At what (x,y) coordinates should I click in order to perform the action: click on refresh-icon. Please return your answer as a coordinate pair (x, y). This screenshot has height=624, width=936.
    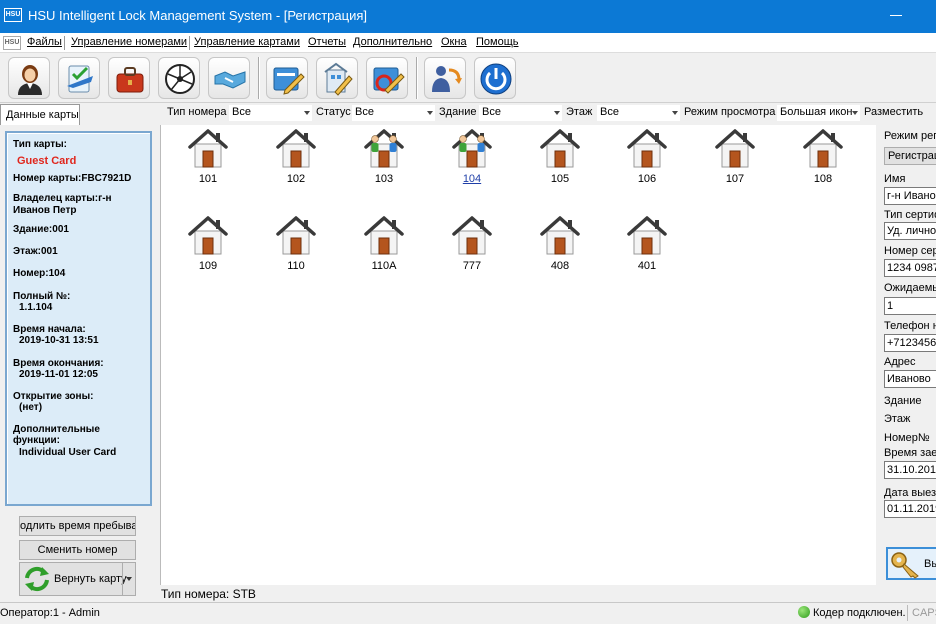
    Looking at the image, I should click on (37, 579).